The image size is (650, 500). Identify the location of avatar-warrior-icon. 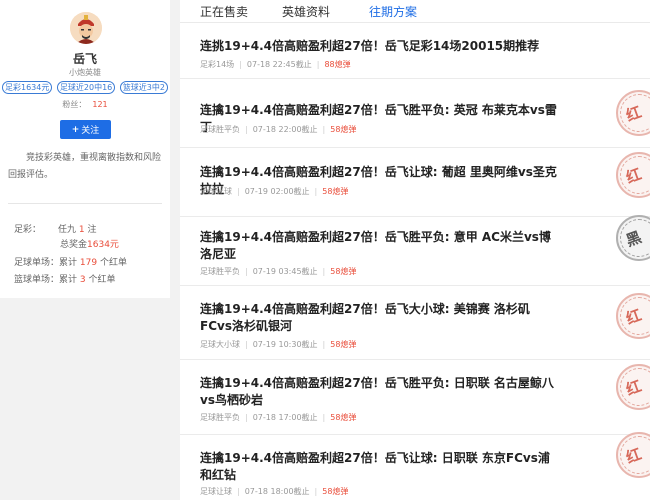
(86, 28).